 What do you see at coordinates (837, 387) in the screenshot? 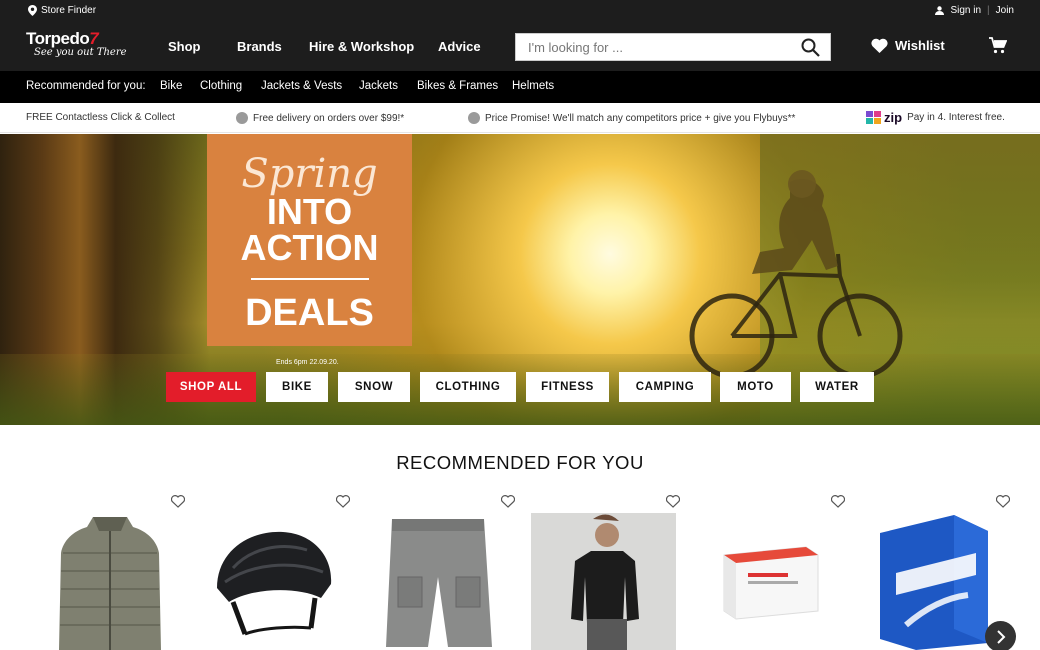
I see `water-button: WATER` at bounding box center [837, 387].